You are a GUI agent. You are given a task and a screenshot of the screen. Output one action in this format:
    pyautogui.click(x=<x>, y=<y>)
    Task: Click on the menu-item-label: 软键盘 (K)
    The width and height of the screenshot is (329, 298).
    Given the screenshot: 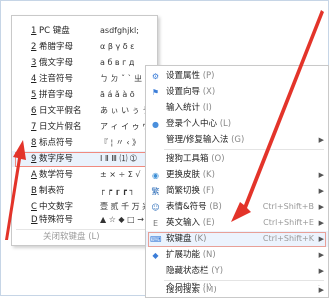 What is the action you would take?
    pyautogui.click(x=186, y=239)
    